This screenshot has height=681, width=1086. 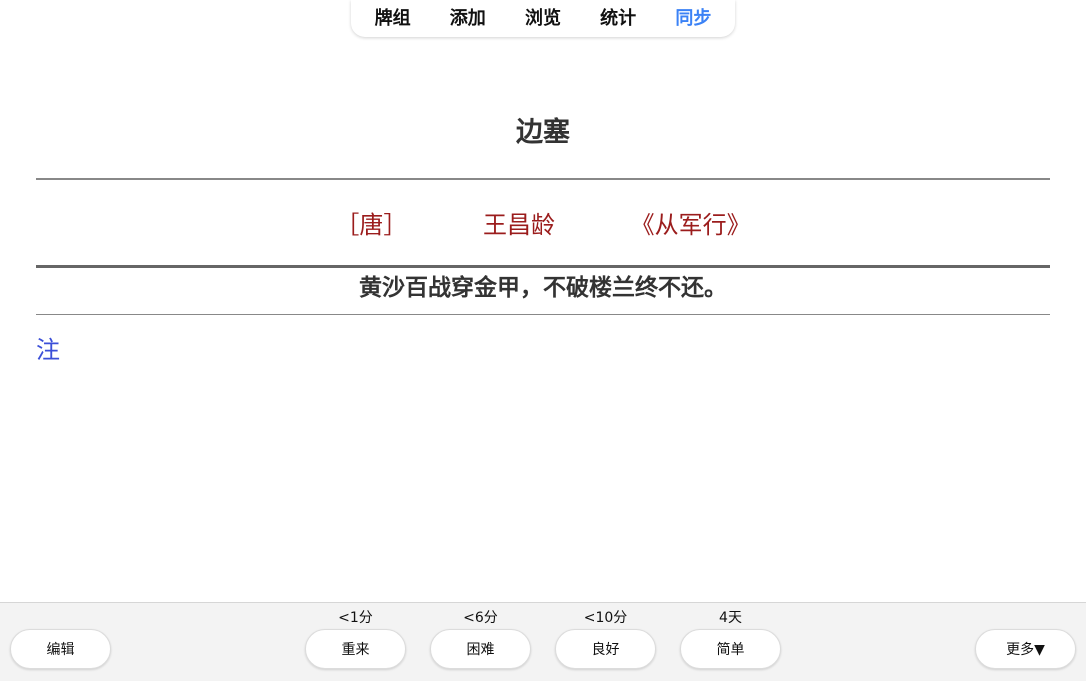 I want to click on nav-decks: 牌组, so click(x=393, y=18).